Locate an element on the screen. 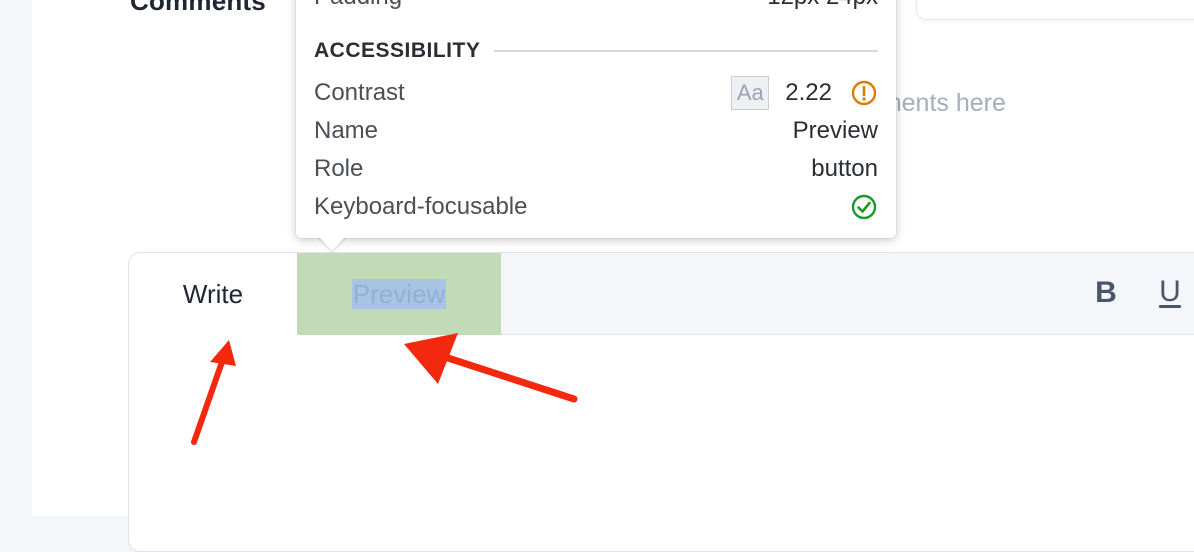 This screenshot has width=1194, height=552. contrast-value-group: Aa 2.22 is located at coordinates (804, 93).